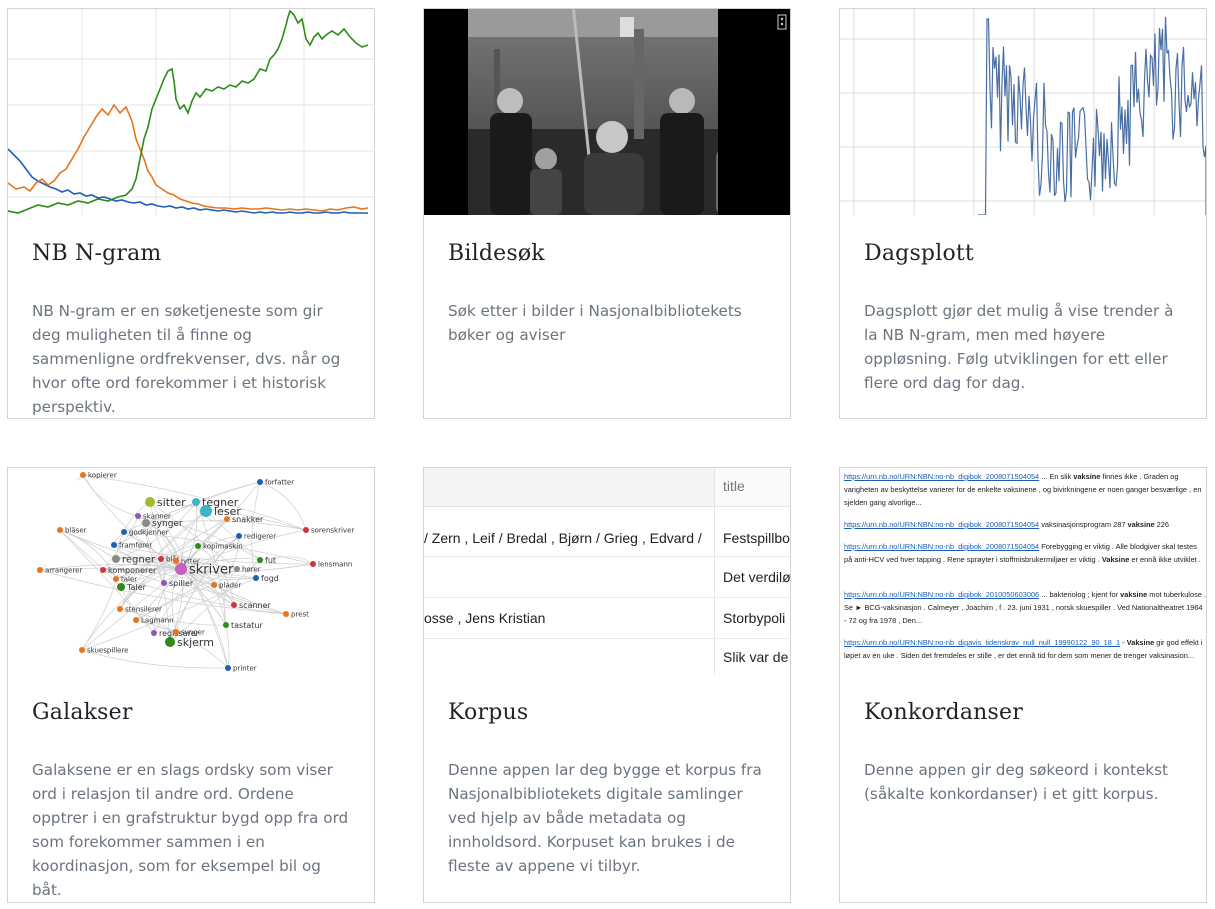 This screenshot has height=909, width=1215. I want to click on graph-node: hører, so click(247, 569).